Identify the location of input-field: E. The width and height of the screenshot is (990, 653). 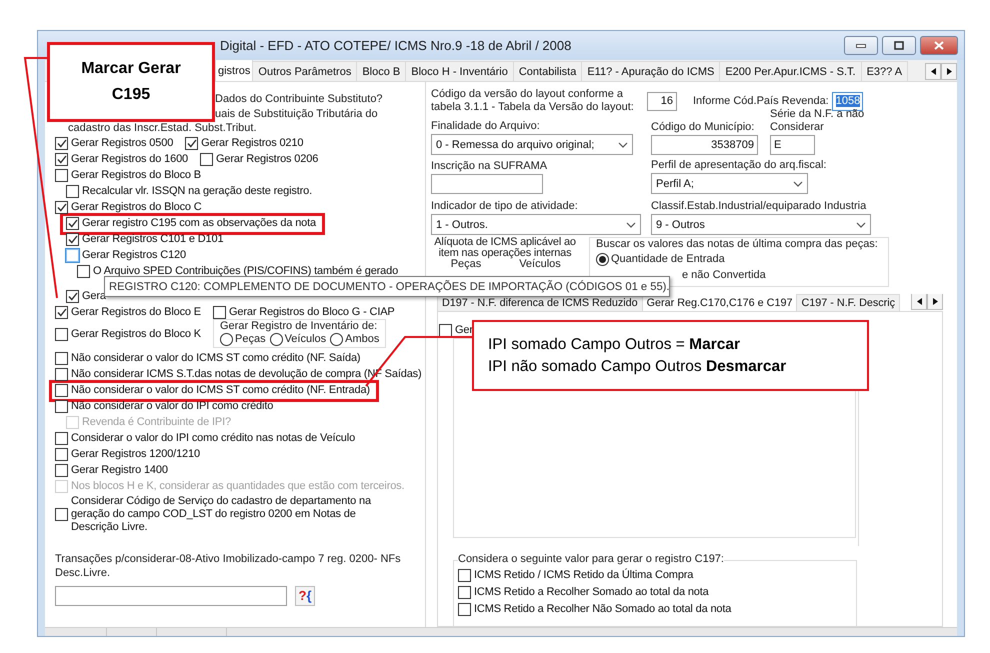
(792, 145).